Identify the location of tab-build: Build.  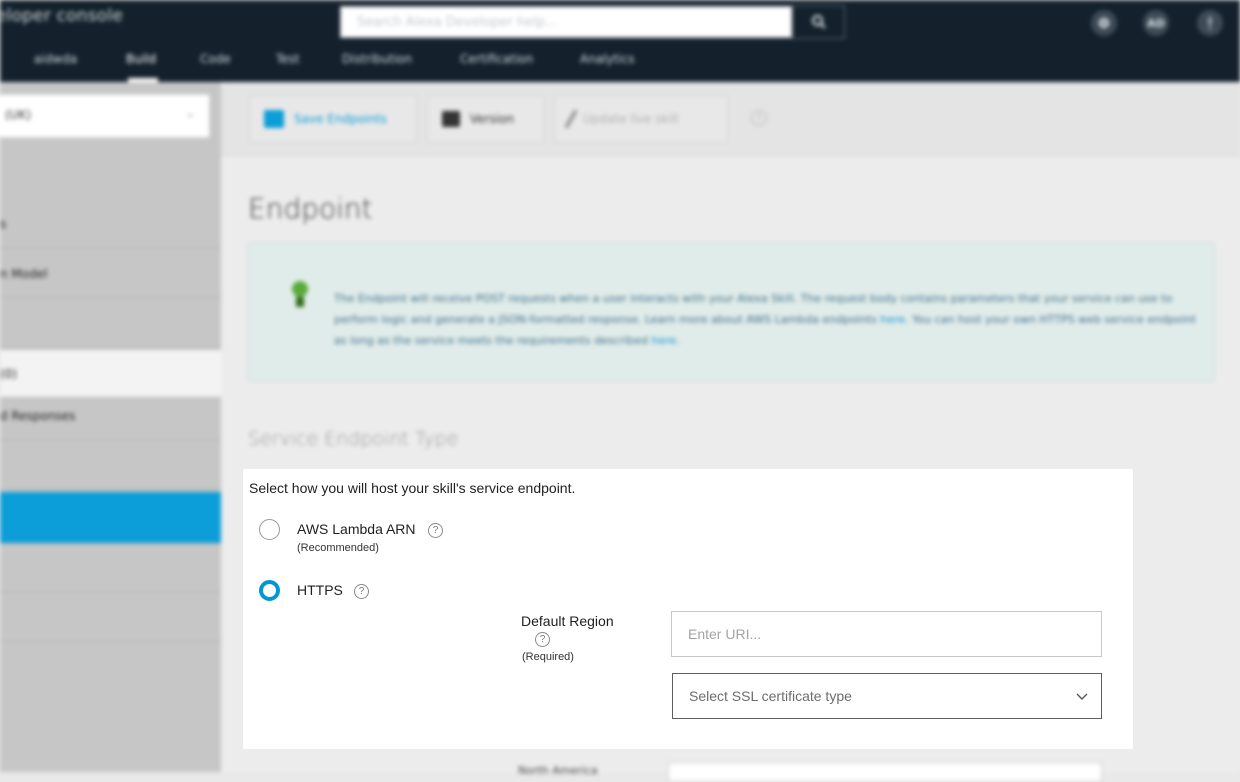
(141, 59).